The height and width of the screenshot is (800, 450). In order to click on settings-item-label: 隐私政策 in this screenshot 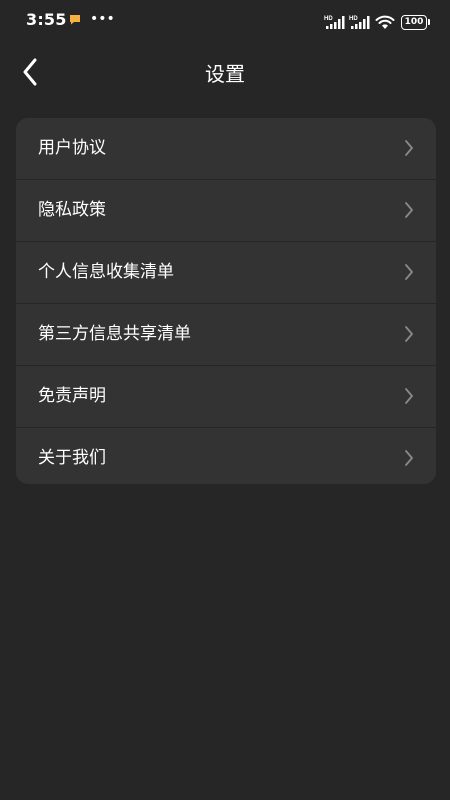, I will do `click(72, 210)`.